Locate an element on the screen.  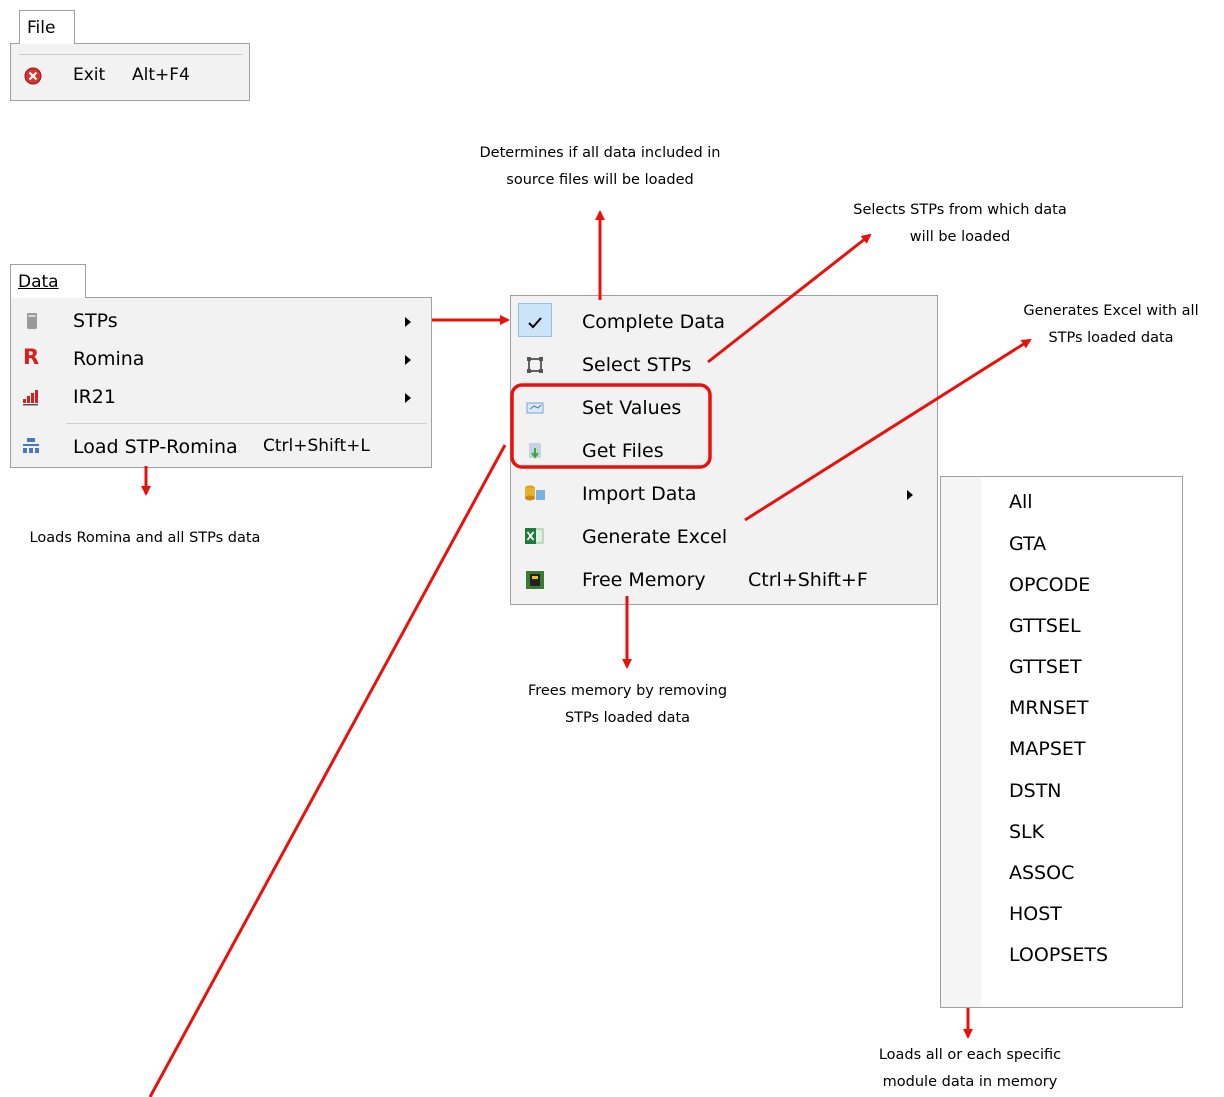
server-icon is located at coordinates (32, 321).